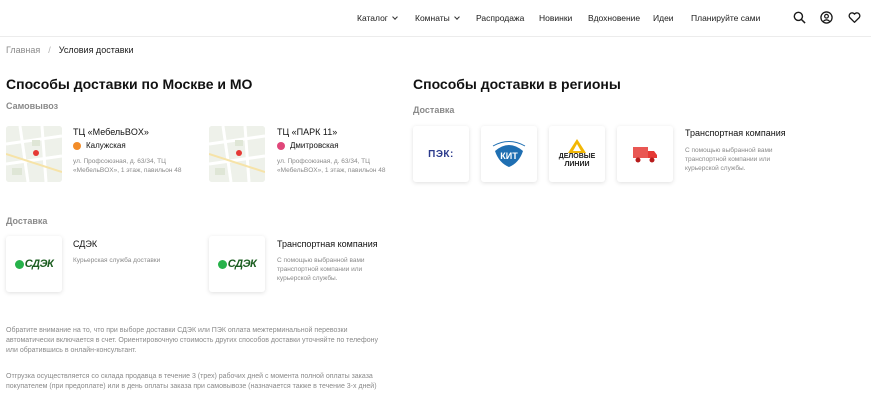 Image resolution: width=871 pixels, height=419 pixels. I want to click on nav-item-new: Новинки, so click(555, 18).